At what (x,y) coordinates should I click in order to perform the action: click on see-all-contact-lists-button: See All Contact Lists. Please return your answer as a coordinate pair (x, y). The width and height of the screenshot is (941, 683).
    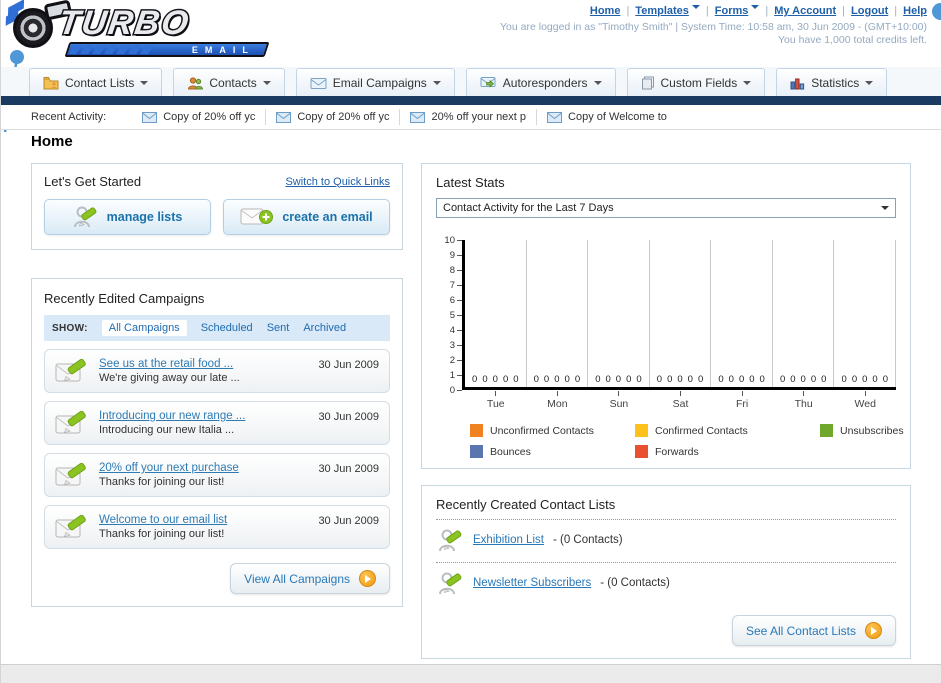
    Looking at the image, I should click on (813, 630).